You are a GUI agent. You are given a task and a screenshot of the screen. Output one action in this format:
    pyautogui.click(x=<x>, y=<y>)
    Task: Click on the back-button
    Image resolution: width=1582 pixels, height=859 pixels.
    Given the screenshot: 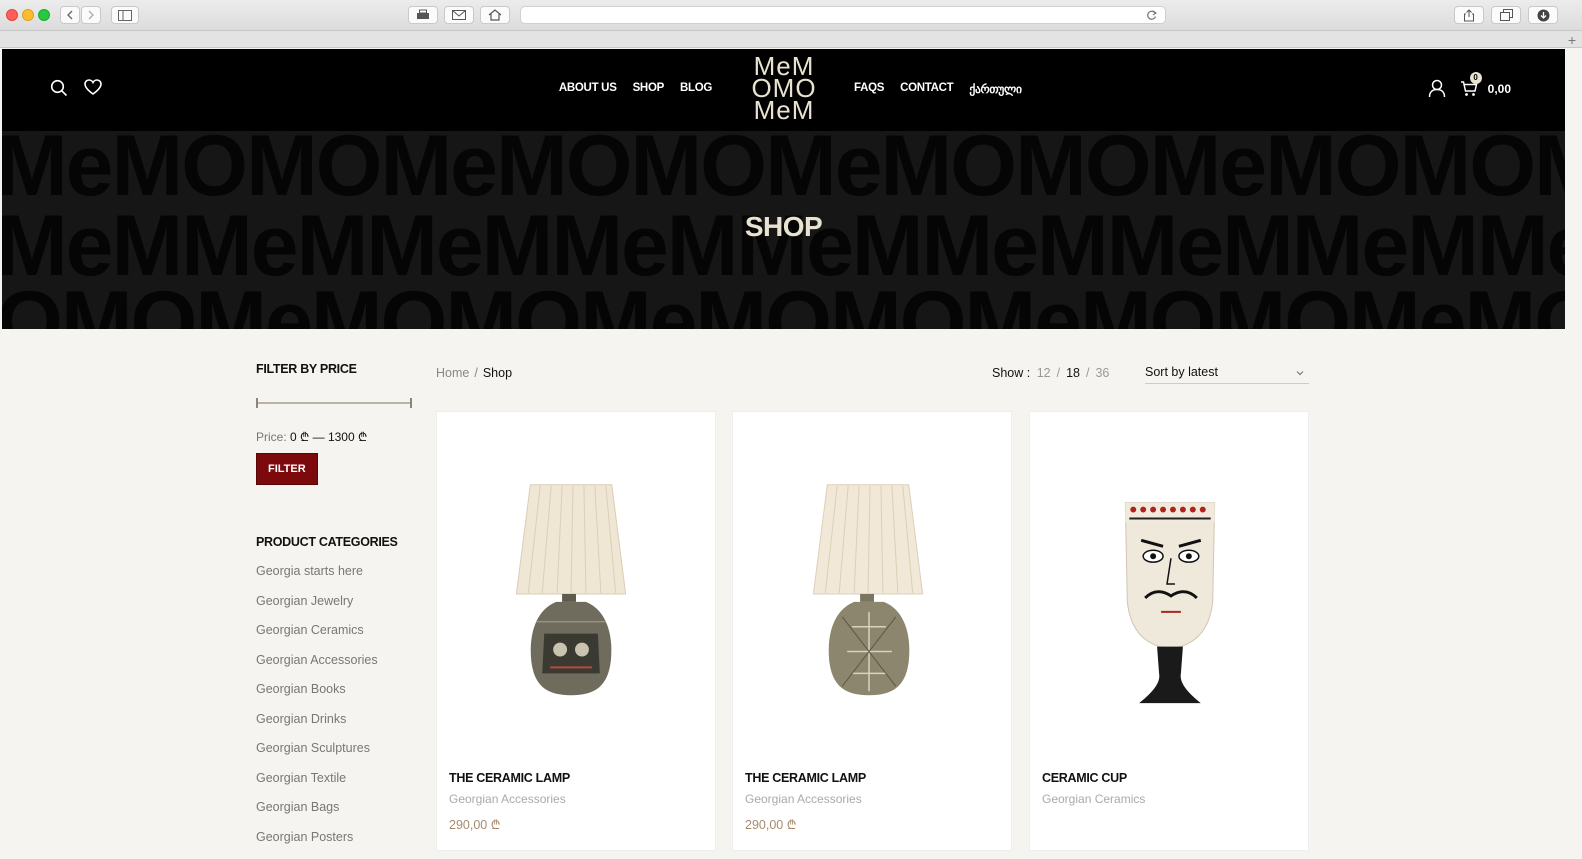 What is the action you would take?
    pyautogui.click(x=70, y=15)
    